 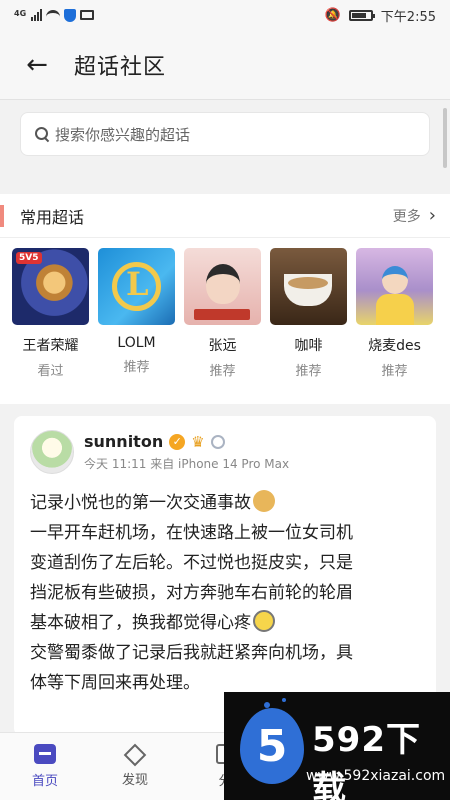 What do you see at coordinates (406, 216) in the screenshot?
I see `more-label: 更多` at bounding box center [406, 216].